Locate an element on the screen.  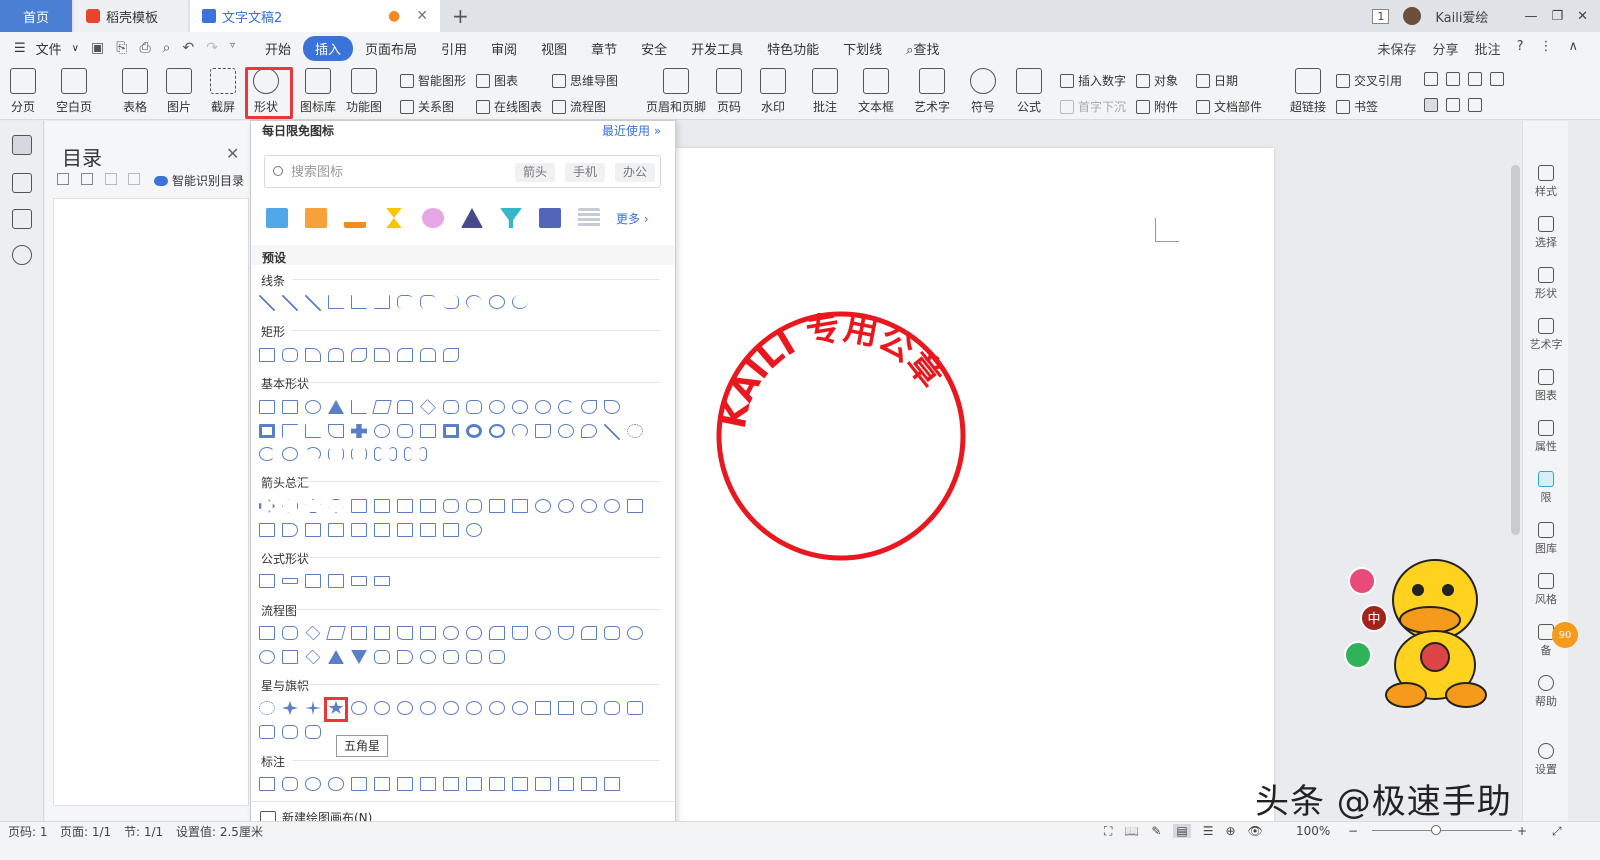
file-dropdown-chevron-icon: ∨ is located at coordinates (75, 48).